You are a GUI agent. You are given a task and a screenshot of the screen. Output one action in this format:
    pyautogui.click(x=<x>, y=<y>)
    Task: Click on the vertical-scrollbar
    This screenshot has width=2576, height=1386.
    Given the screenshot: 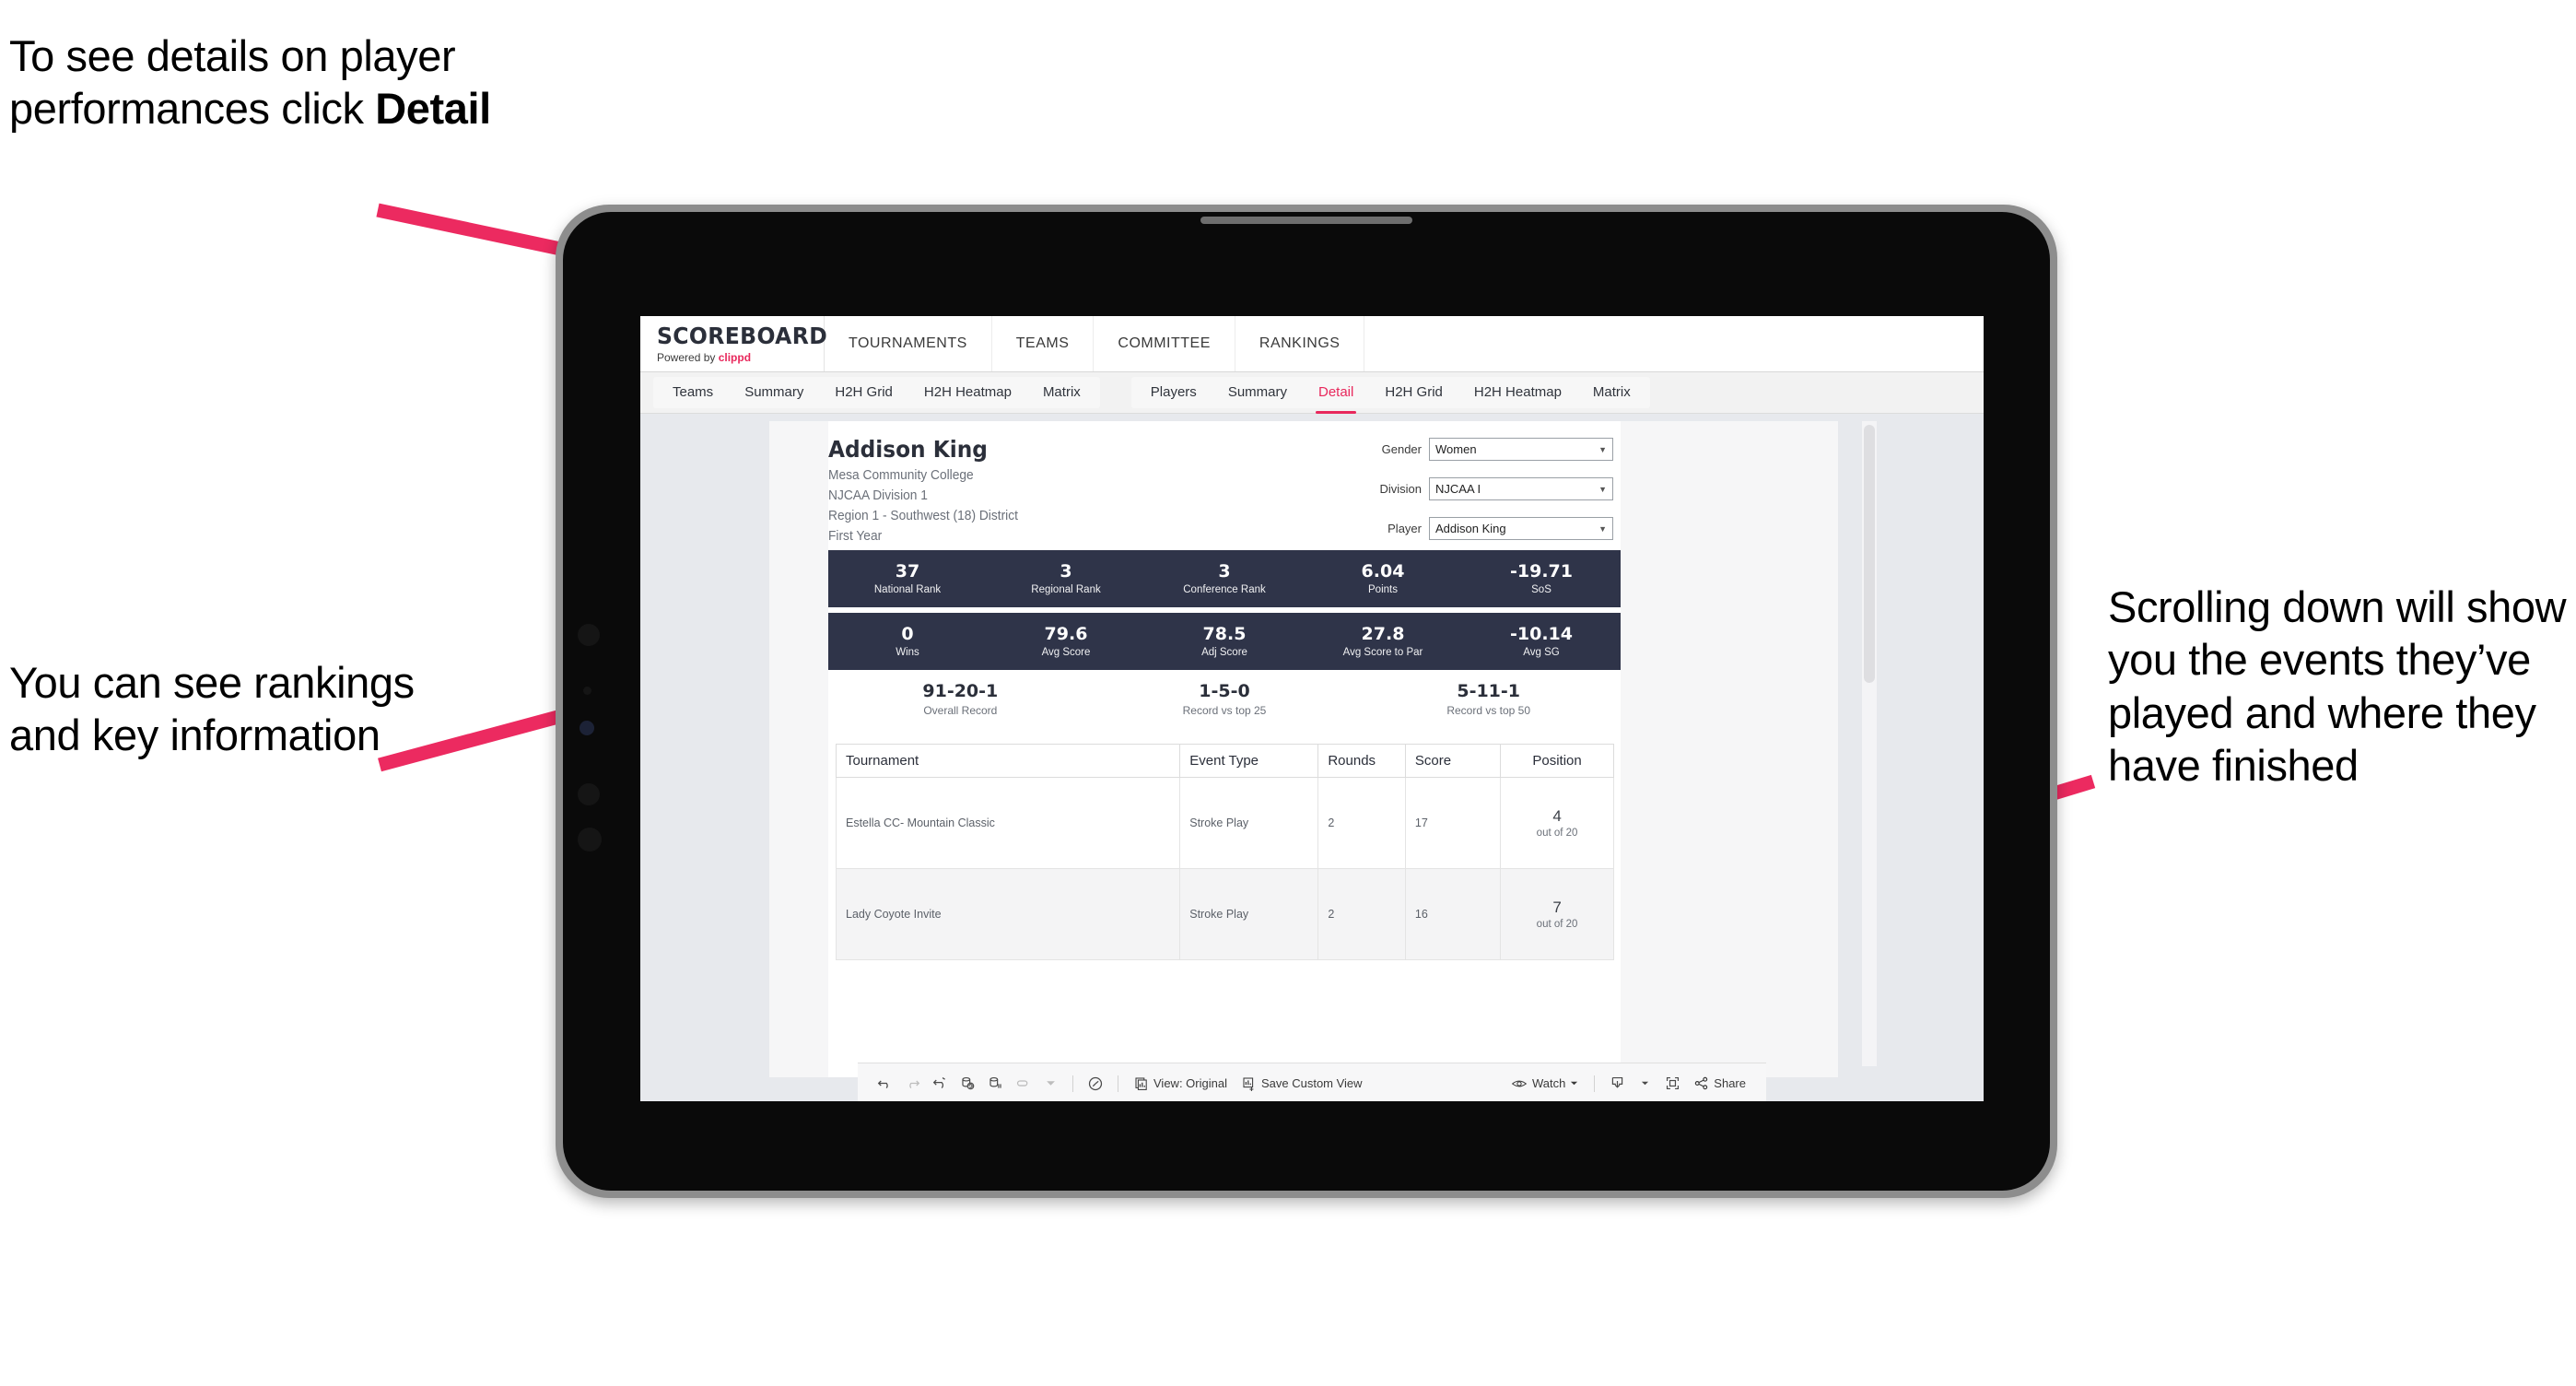 What is the action you would take?
    pyautogui.click(x=1869, y=743)
    